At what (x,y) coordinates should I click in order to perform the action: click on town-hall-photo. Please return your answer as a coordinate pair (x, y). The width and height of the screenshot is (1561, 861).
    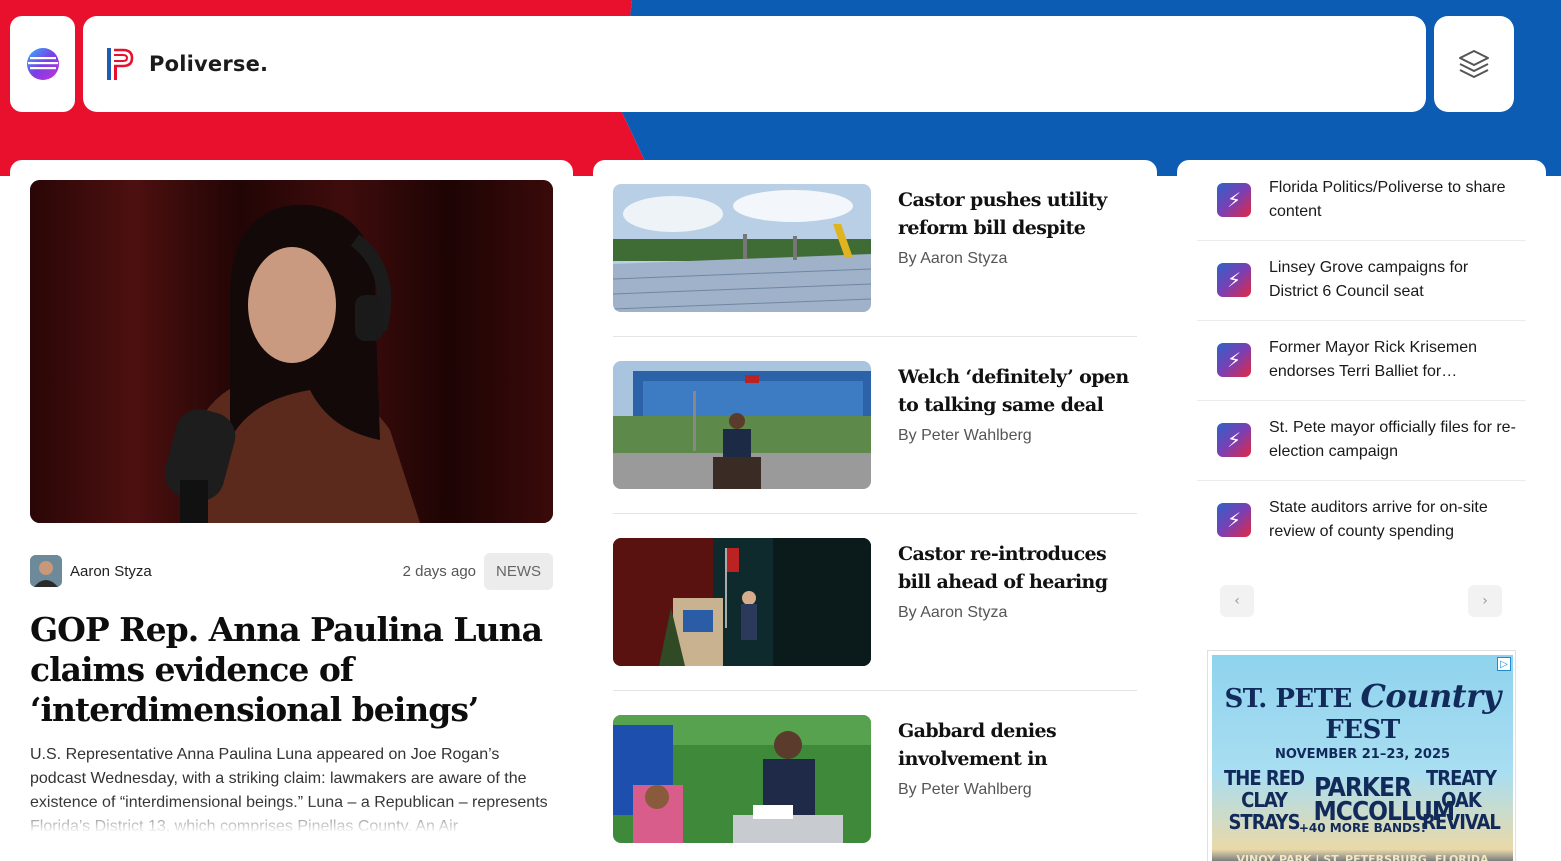
    Looking at the image, I should click on (742, 602).